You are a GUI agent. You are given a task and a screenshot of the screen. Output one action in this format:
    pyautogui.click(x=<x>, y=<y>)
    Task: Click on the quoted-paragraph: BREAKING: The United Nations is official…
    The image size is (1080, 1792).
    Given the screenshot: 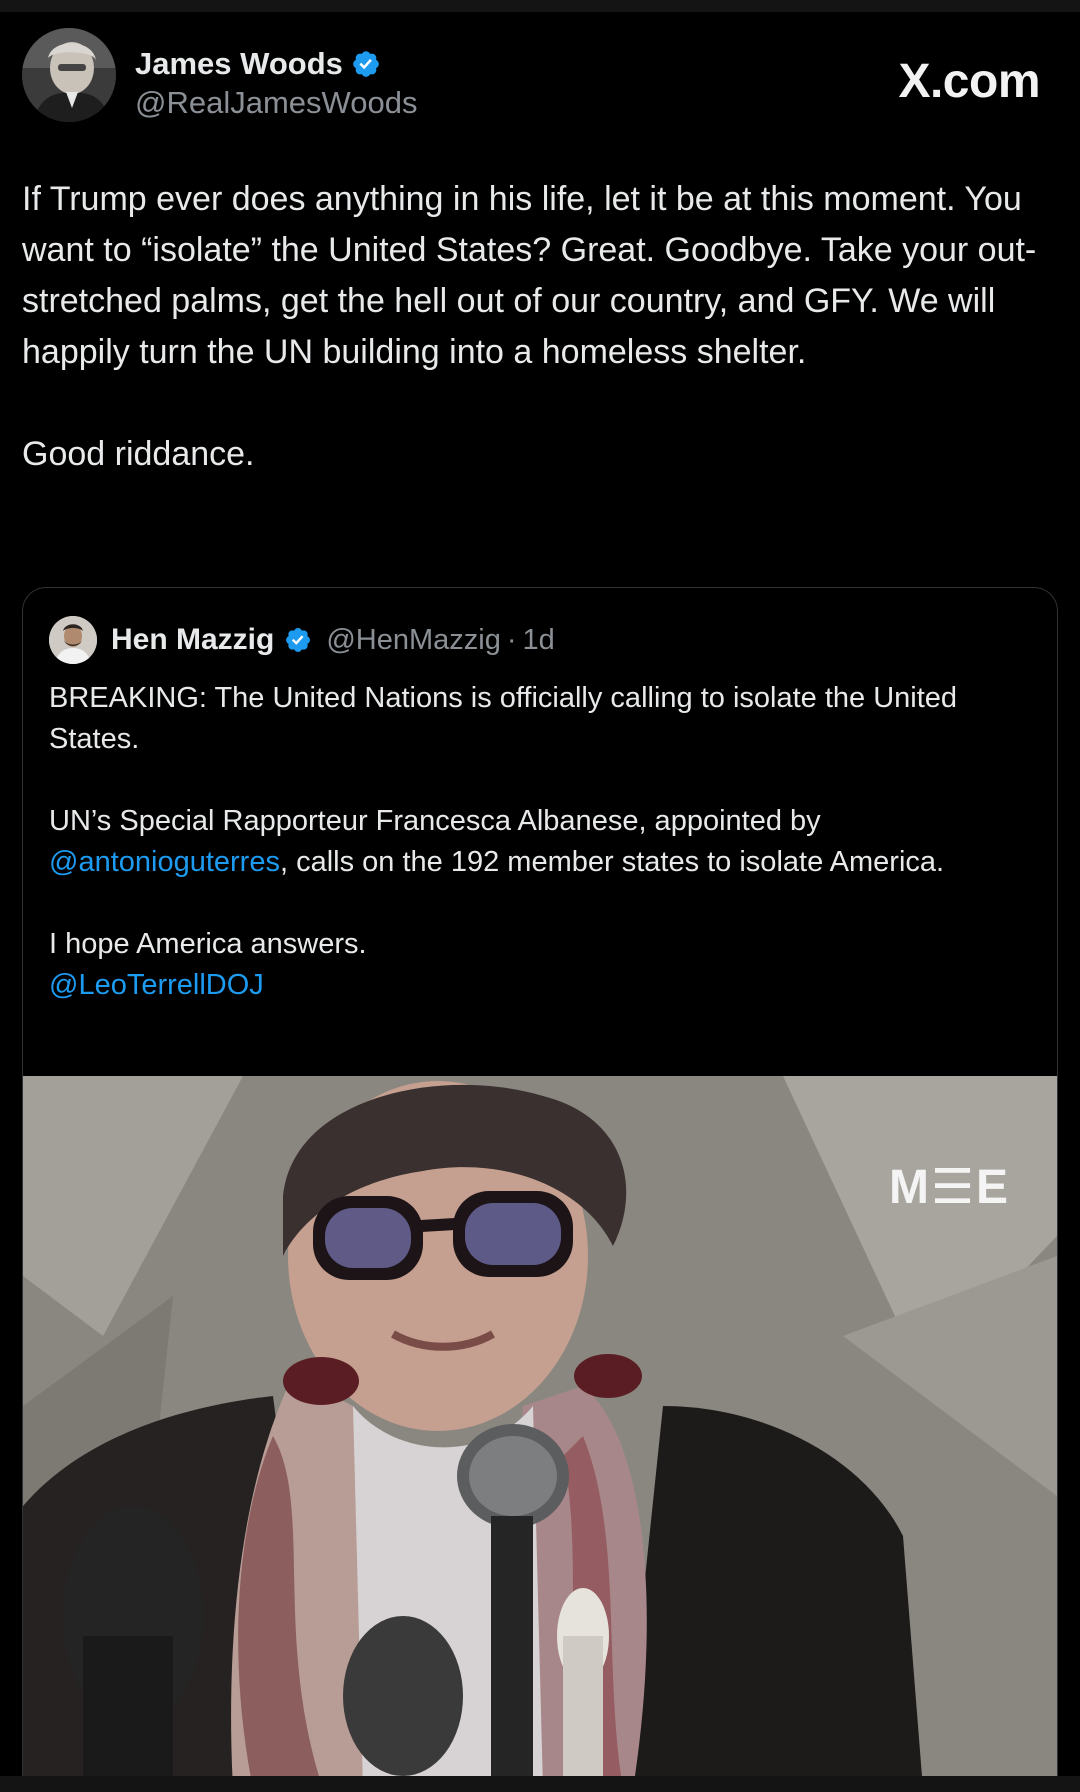 What is the action you would take?
    pyautogui.click(x=503, y=718)
    